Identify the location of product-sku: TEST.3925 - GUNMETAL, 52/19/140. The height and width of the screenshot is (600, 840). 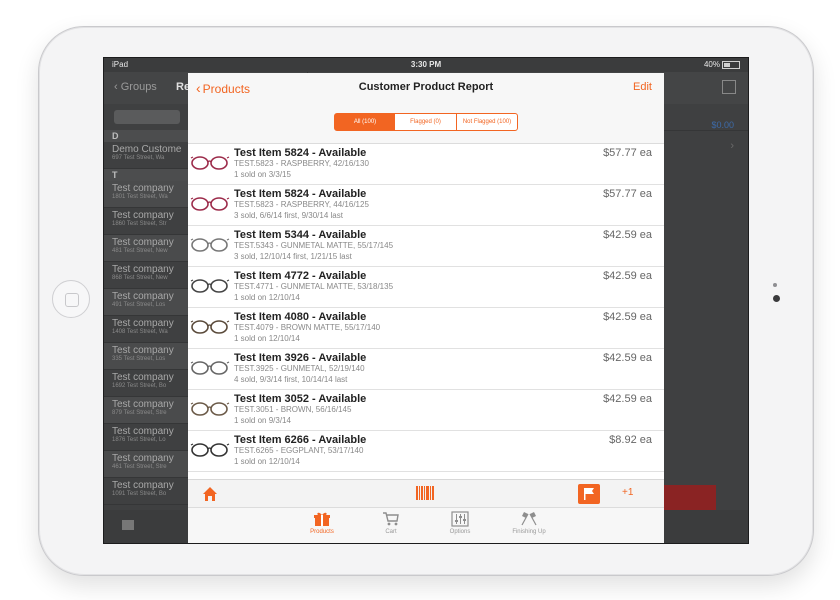
(299, 368).